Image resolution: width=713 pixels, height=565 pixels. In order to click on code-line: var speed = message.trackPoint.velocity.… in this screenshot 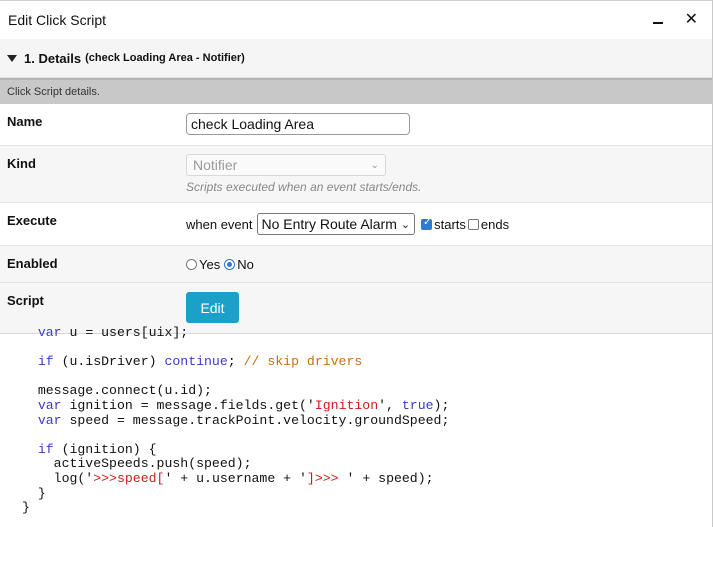, I will do `click(243, 420)`.